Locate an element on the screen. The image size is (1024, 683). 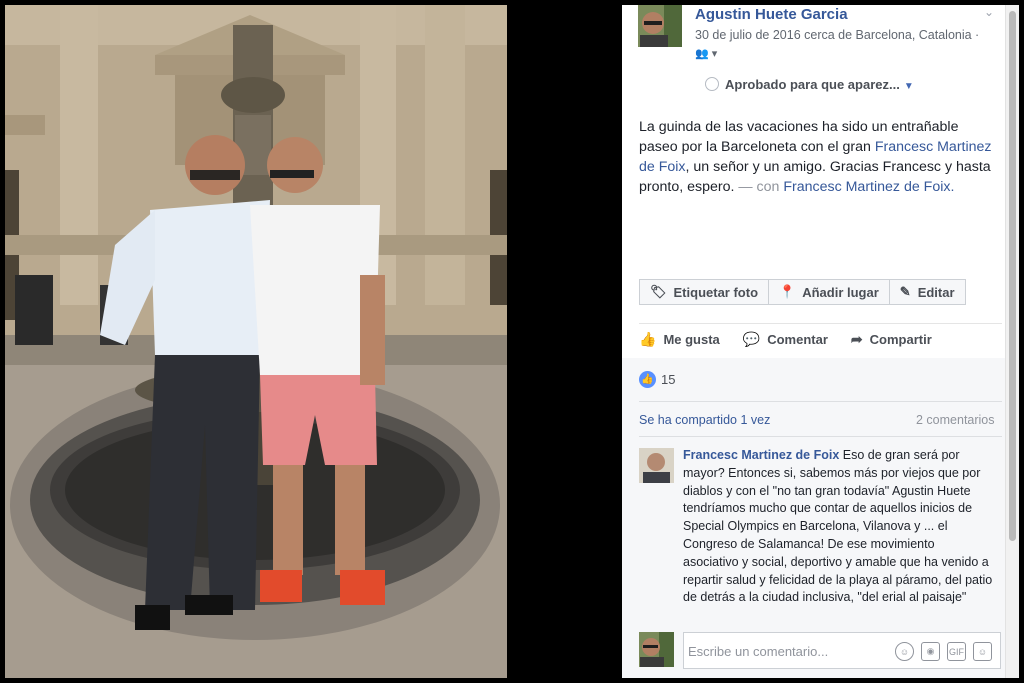
post-actions: 👍 Me gusta 💬 Comentar ➦ Compartir is located at coordinates (797, 339).